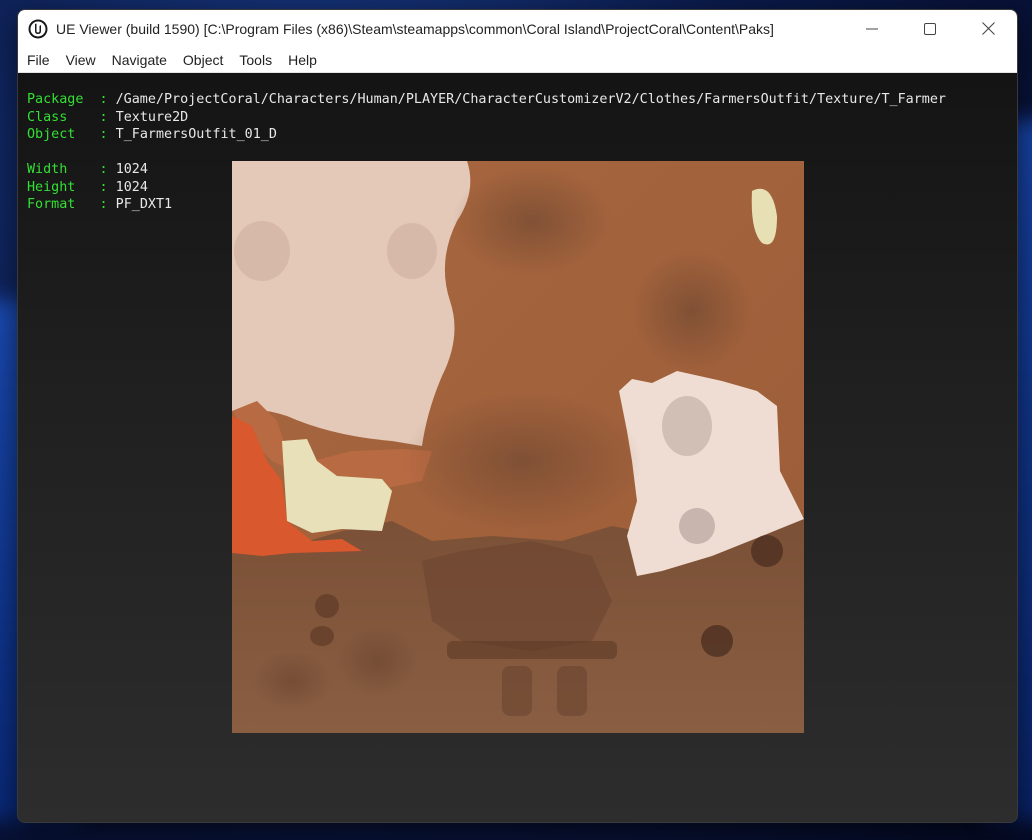 The height and width of the screenshot is (840, 1032). I want to click on minimize-icon, so click(872, 28).